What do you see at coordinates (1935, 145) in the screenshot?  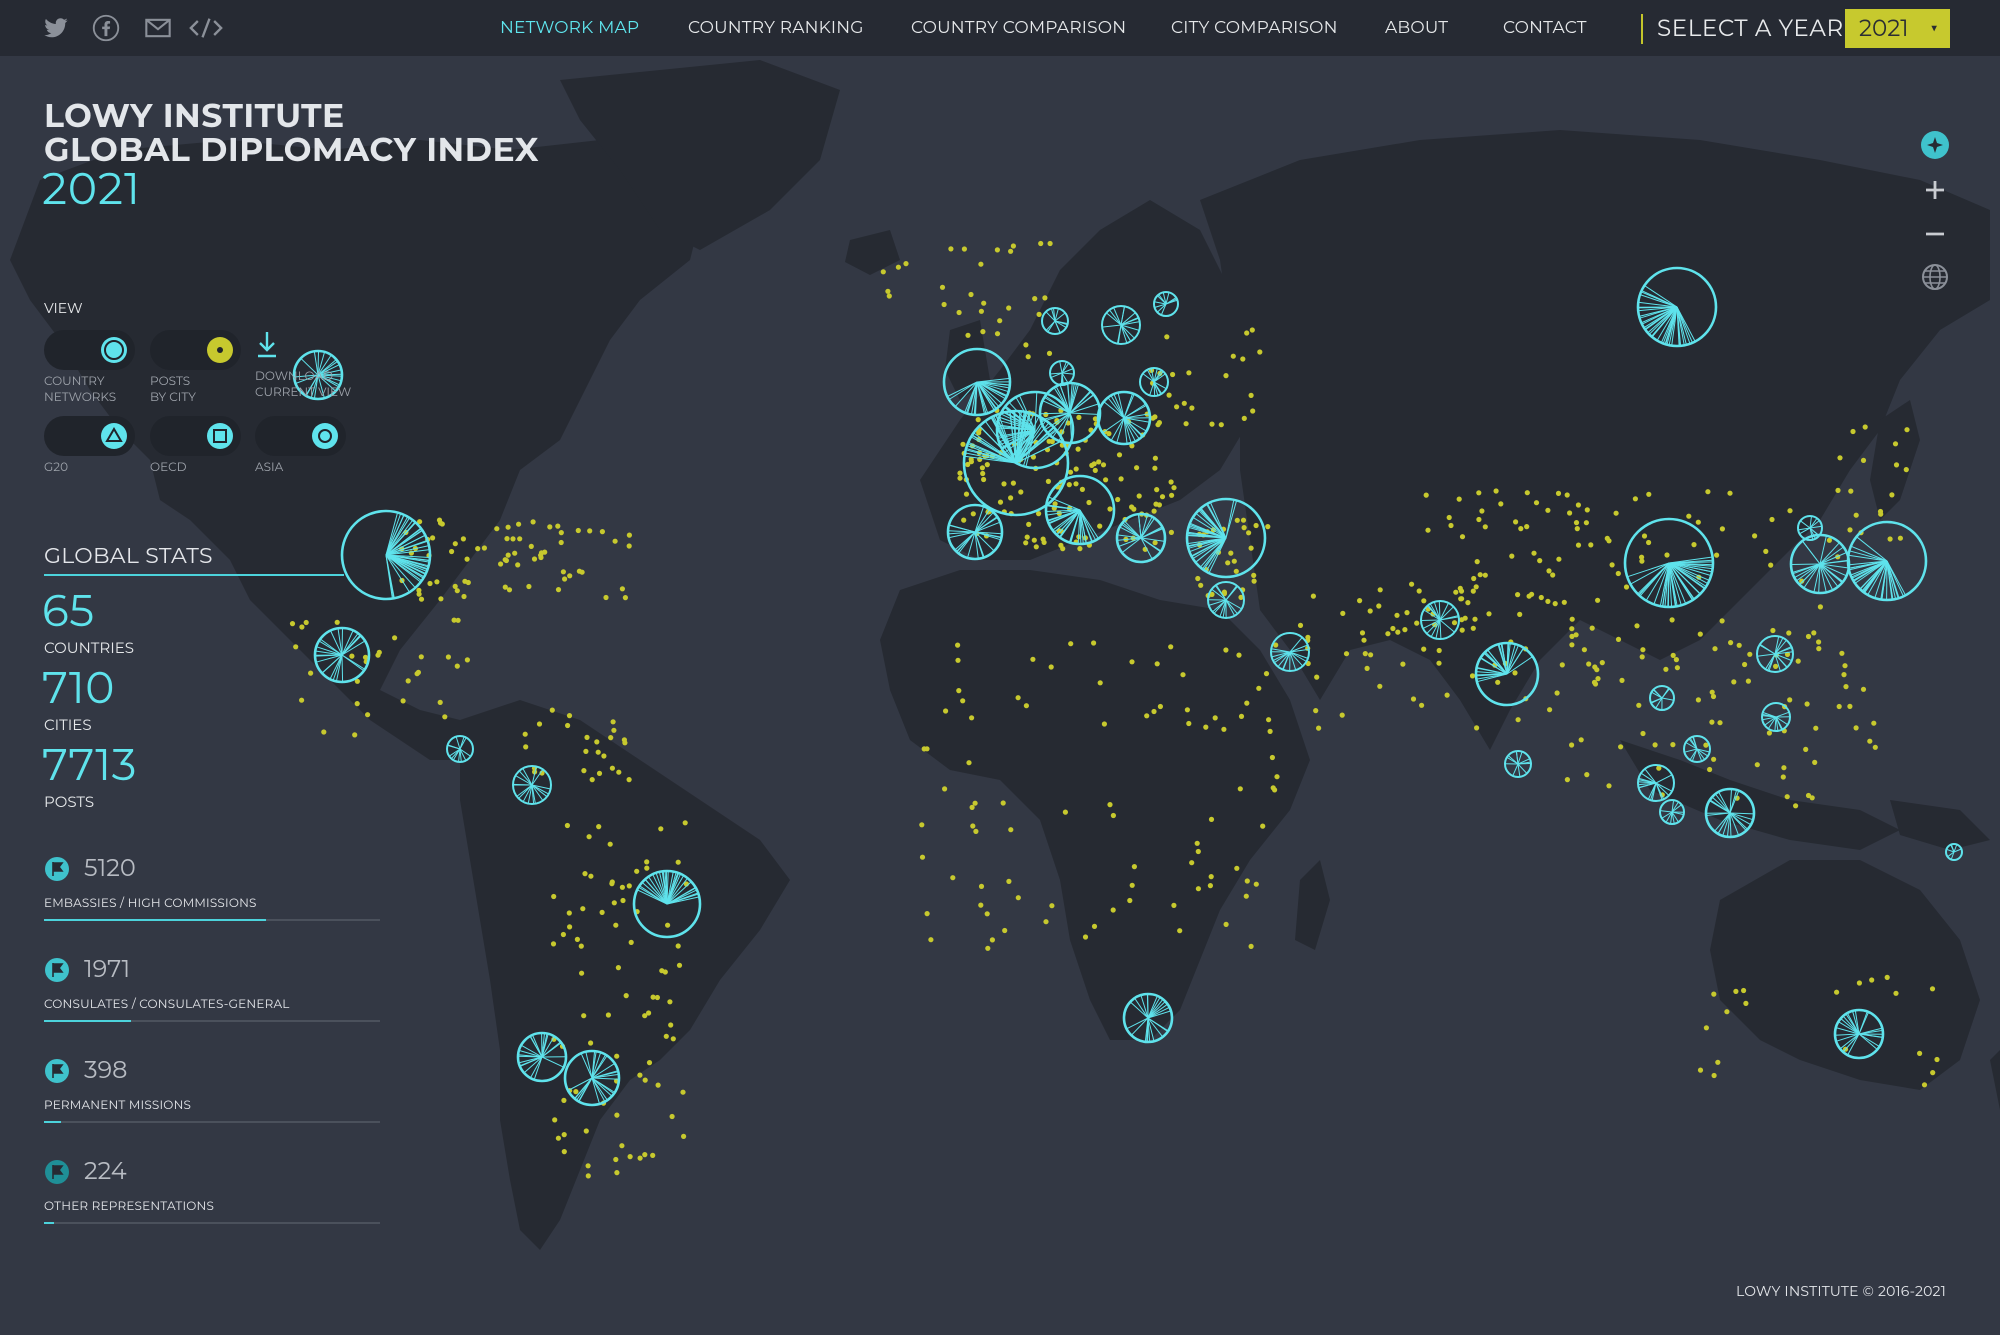 I see `reset-view-icon` at bounding box center [1935, 145].